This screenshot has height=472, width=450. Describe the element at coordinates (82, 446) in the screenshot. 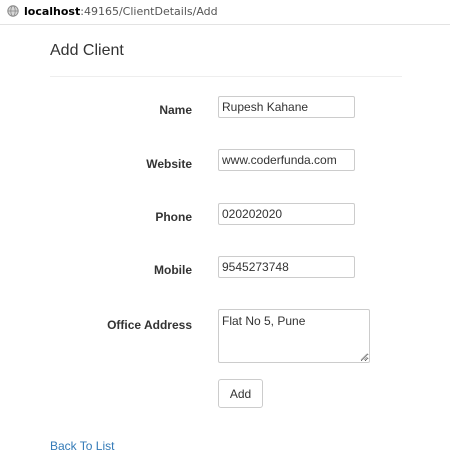

I see `back-to-list-link: Back To List` at that location.